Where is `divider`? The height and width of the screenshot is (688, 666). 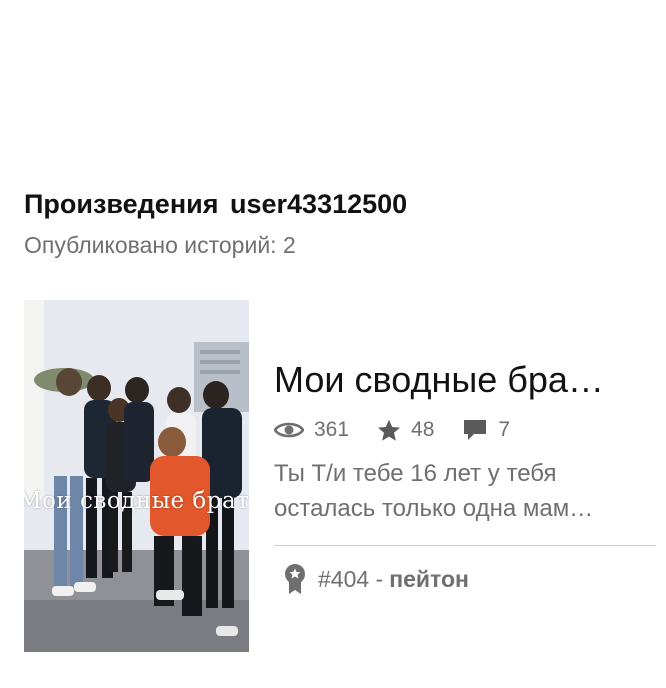
divider is located at coordinates (465, 545).